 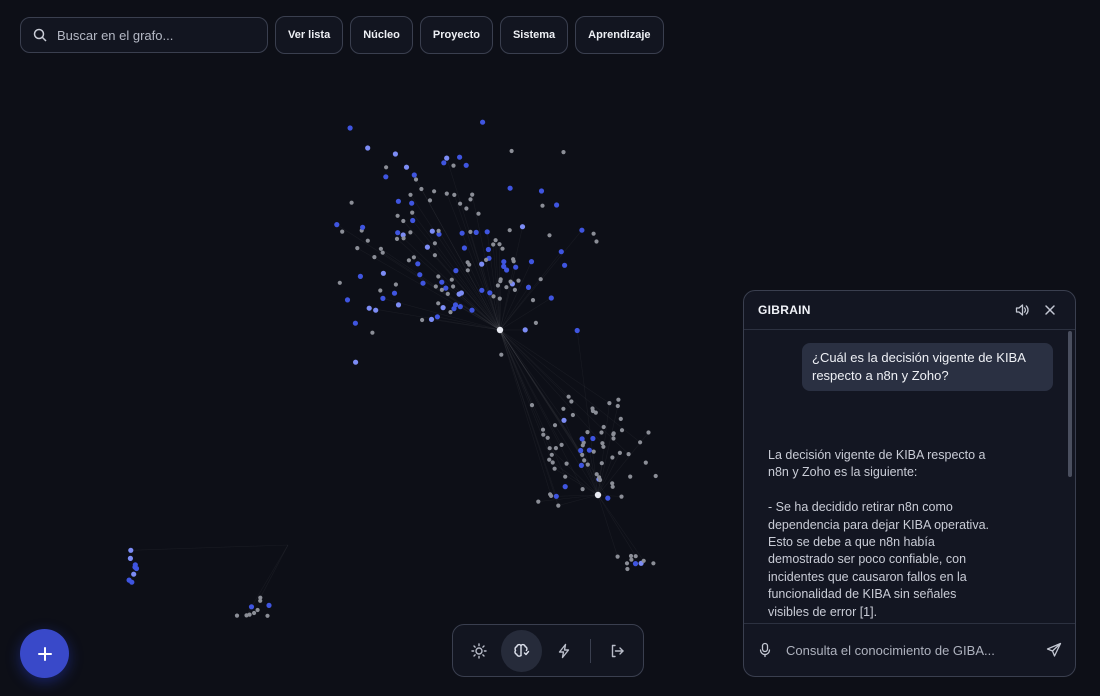 What do you see at coordinates (1054, 650) in the screenshot?
I see `send-button` at bounding box center [1054, 650].